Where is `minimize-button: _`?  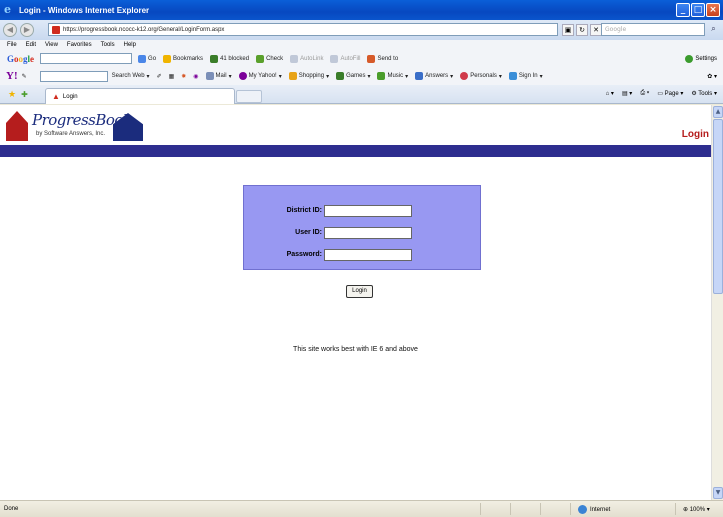
minimize-button: _ is located at coordinates (683, 10).